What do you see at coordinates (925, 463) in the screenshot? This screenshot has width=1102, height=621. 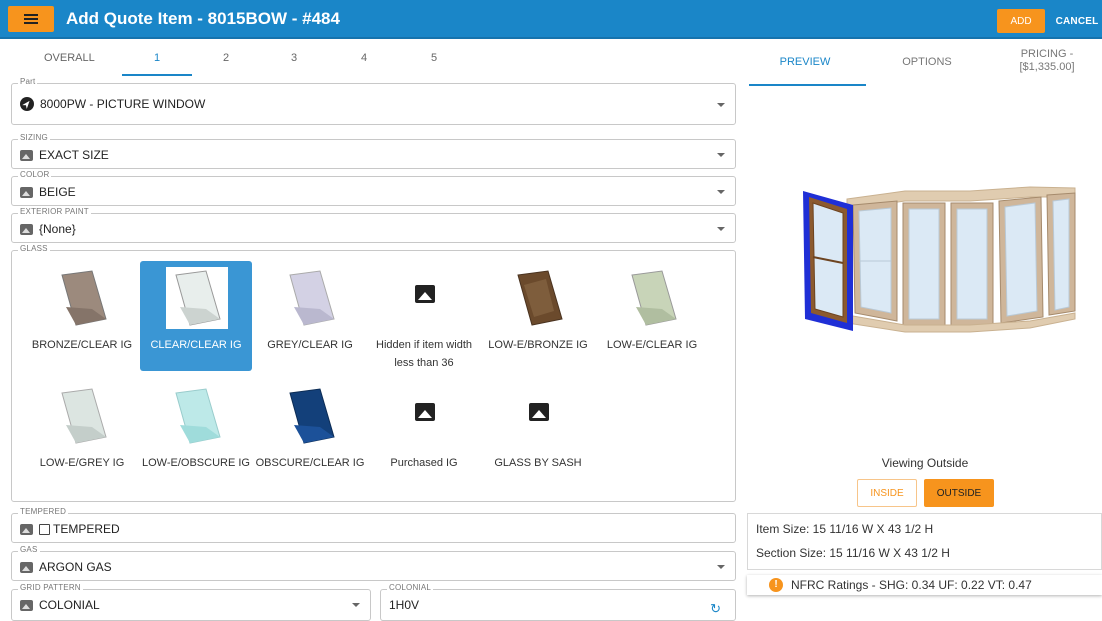 I see `viewing-status: Viewing Outside` at bounding box center [925, 463].